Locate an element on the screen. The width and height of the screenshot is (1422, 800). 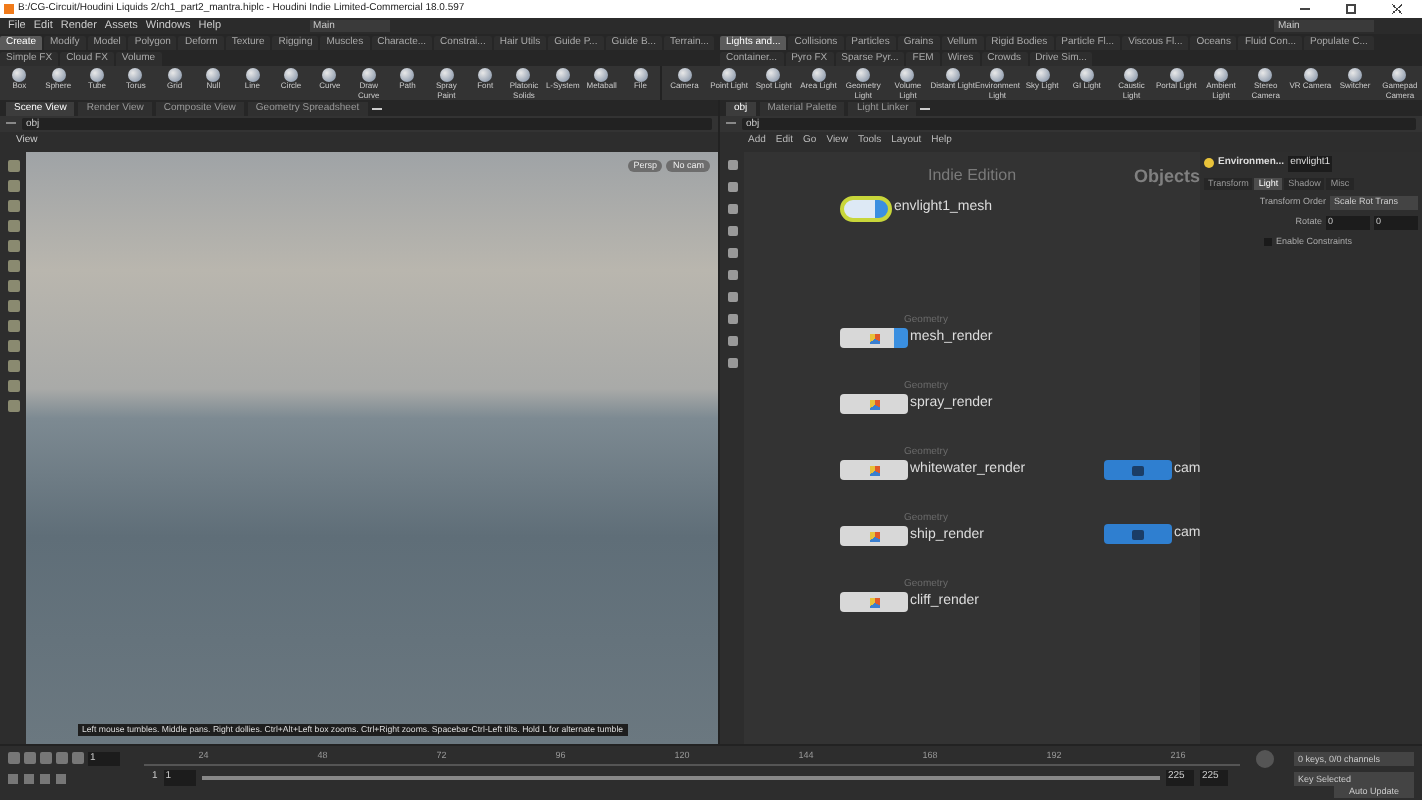
app-logo-icon is located at coordinates (9, 9).